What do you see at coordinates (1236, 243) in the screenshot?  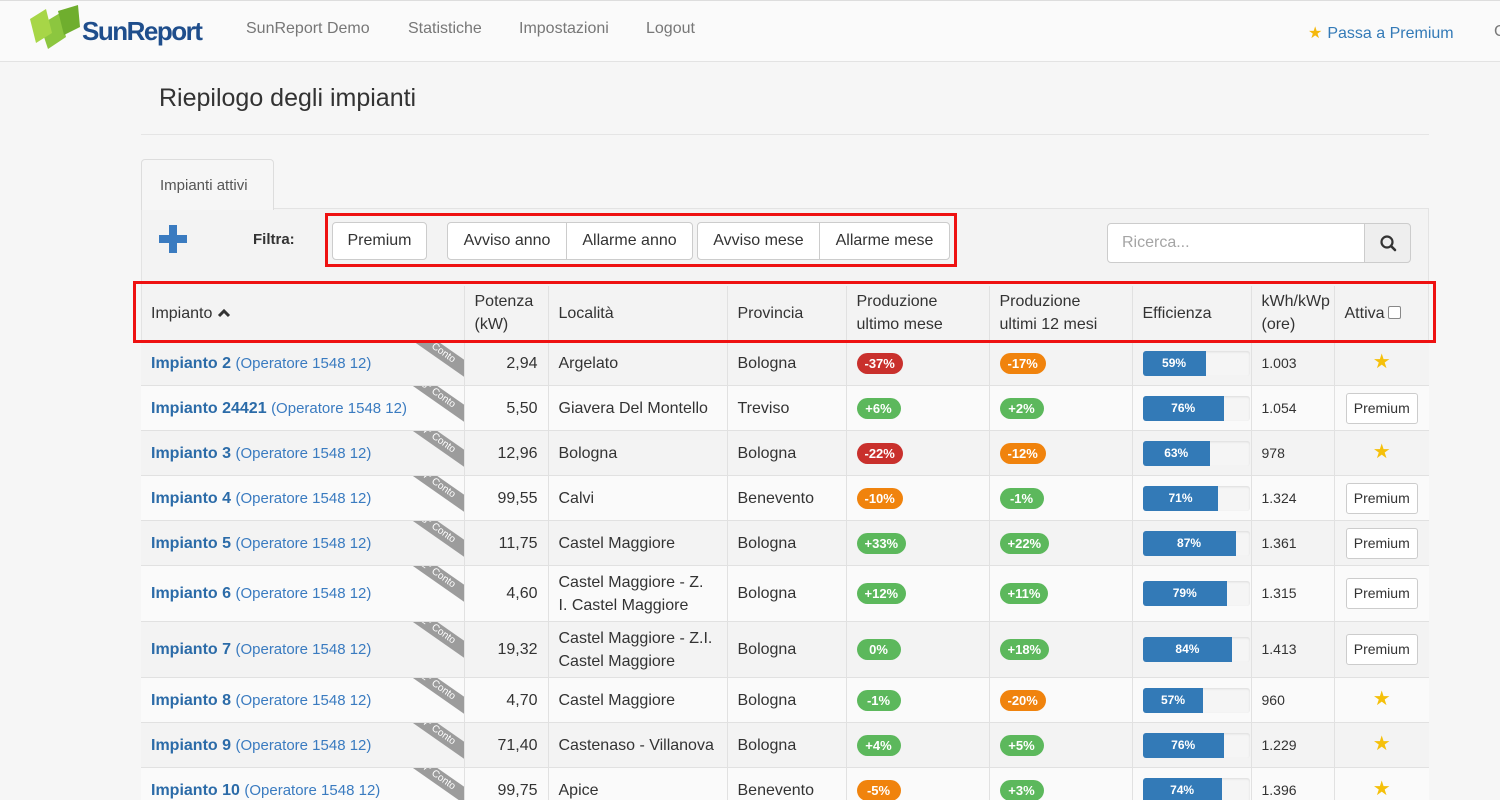 I see `search-input` at bounding box center [1236, 243].